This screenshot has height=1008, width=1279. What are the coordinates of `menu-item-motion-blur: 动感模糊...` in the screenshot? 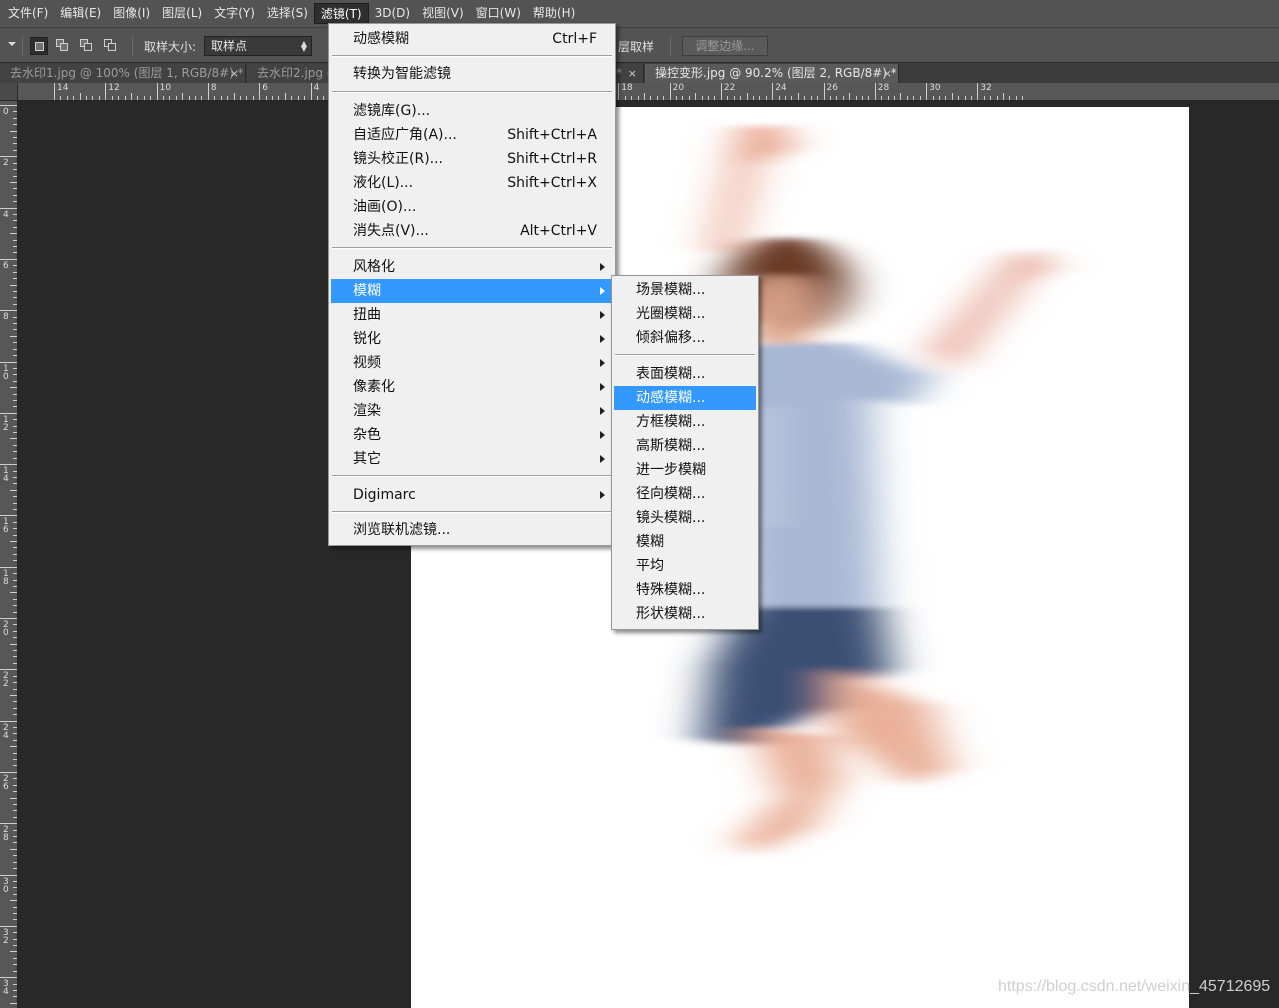 It's located at (685, 398).